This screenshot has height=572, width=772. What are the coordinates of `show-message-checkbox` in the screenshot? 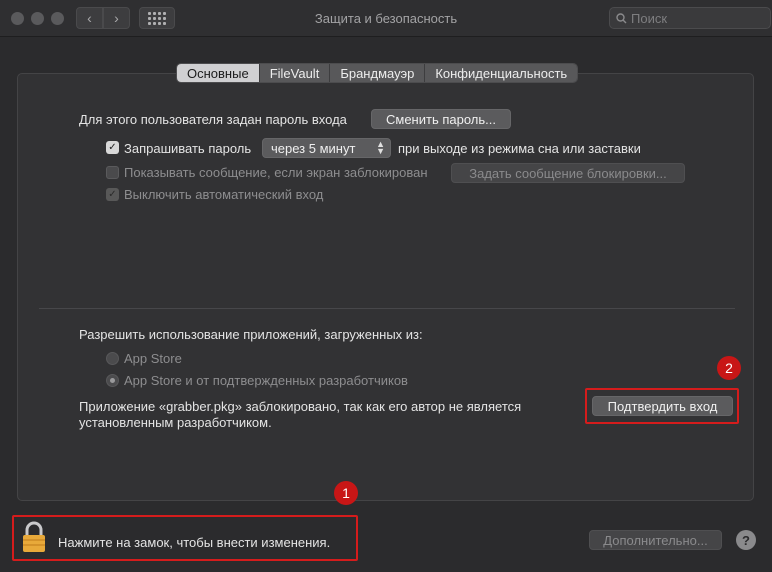 It's located at (112, 172).